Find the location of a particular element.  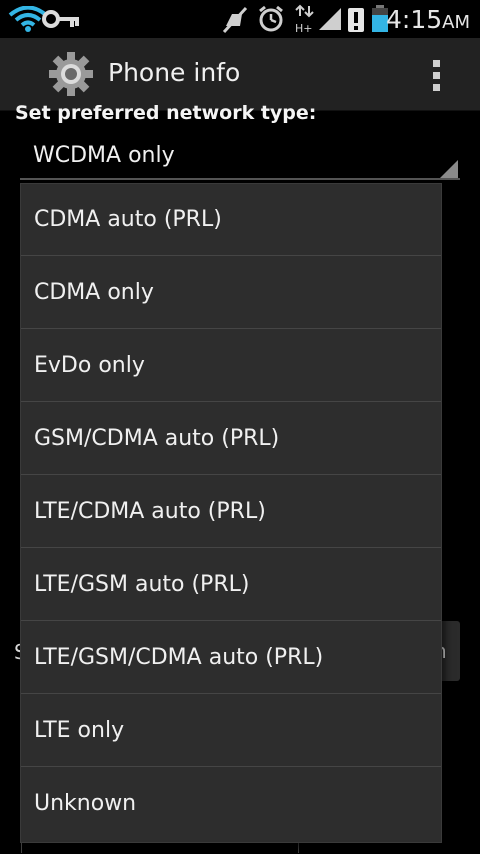

spinner-arrow-icon is located at coordinates (449, 169).